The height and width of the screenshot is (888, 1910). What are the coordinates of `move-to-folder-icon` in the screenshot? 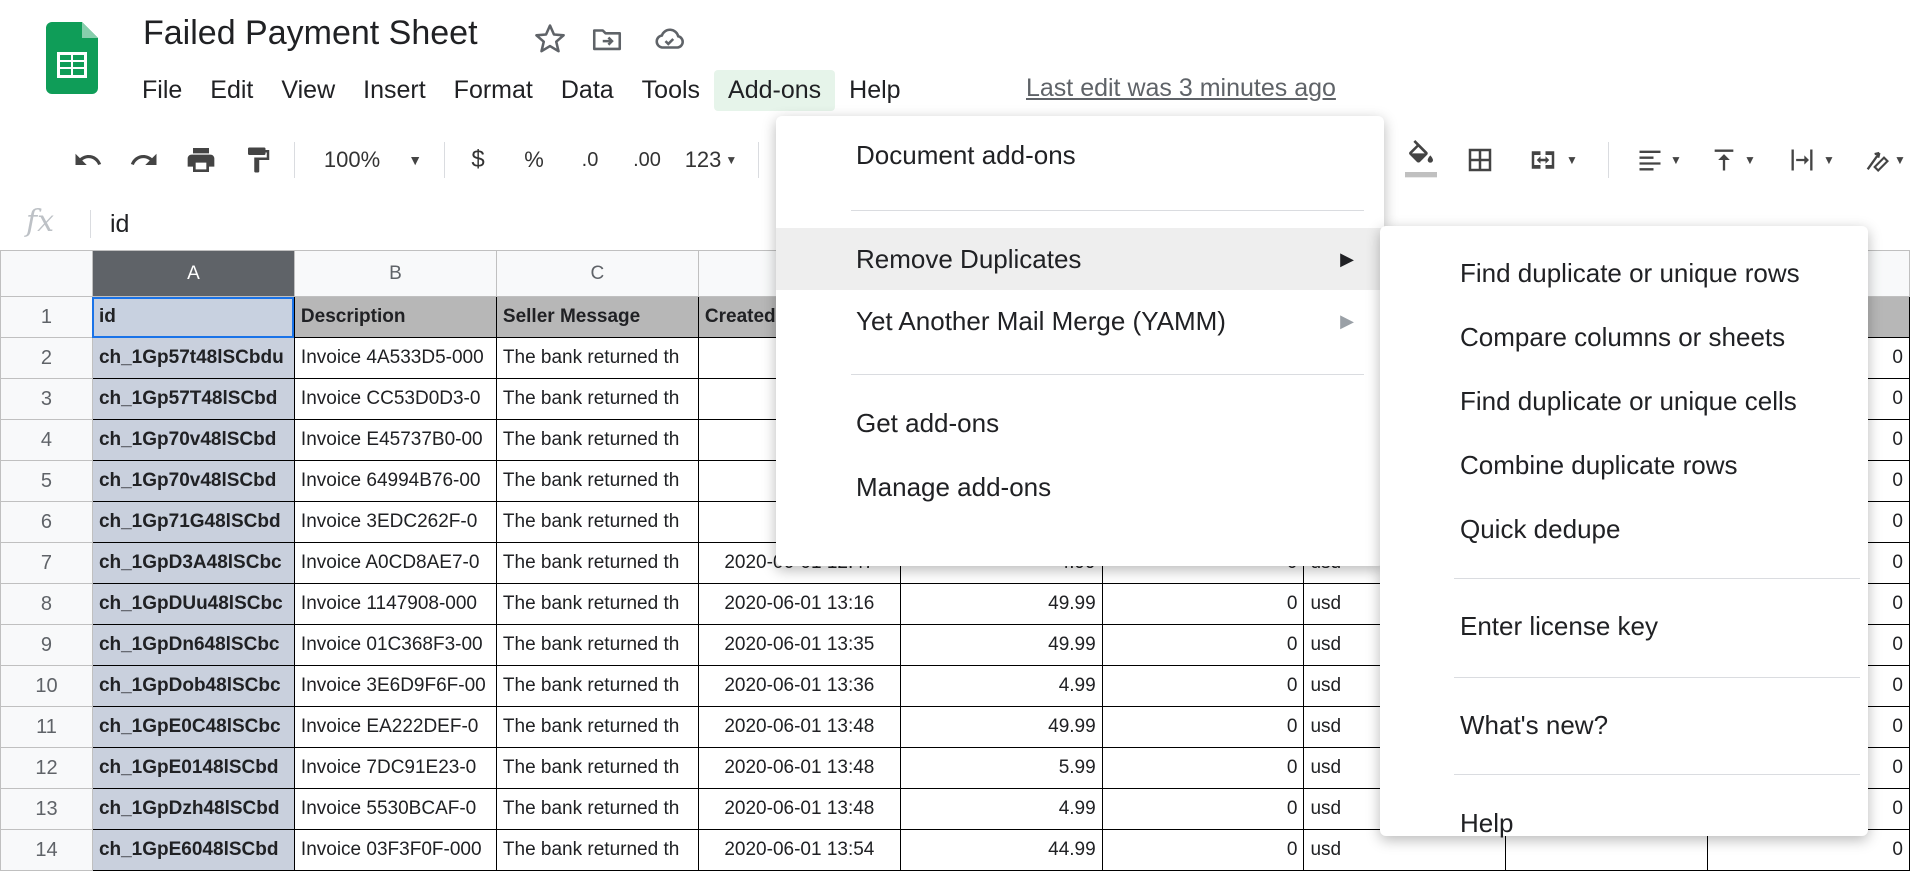 It's located at (607, 39).